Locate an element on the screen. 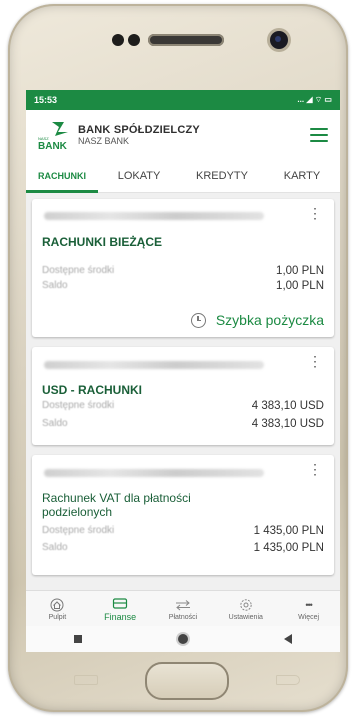 The image size is (356, 719). recent-apps-icon is located at coordinates (78, 639).